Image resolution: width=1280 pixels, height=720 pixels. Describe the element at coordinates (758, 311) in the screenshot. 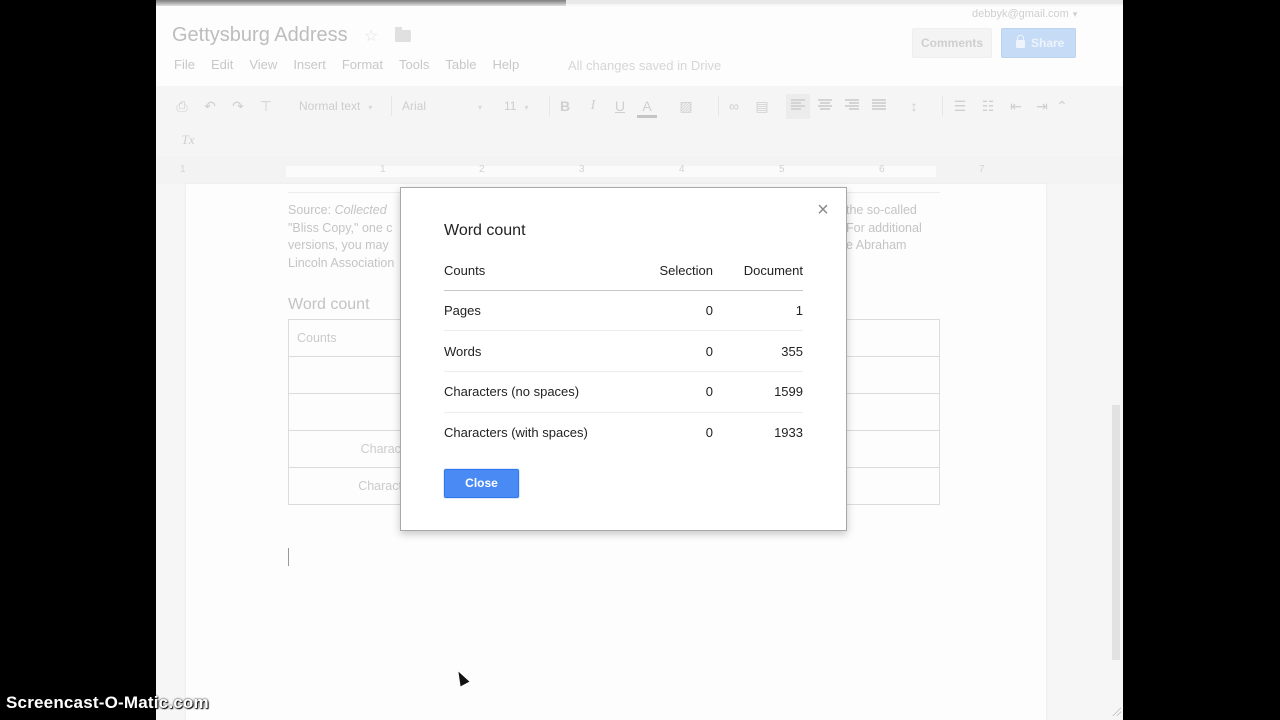

I see `document-value: 1` at that location.